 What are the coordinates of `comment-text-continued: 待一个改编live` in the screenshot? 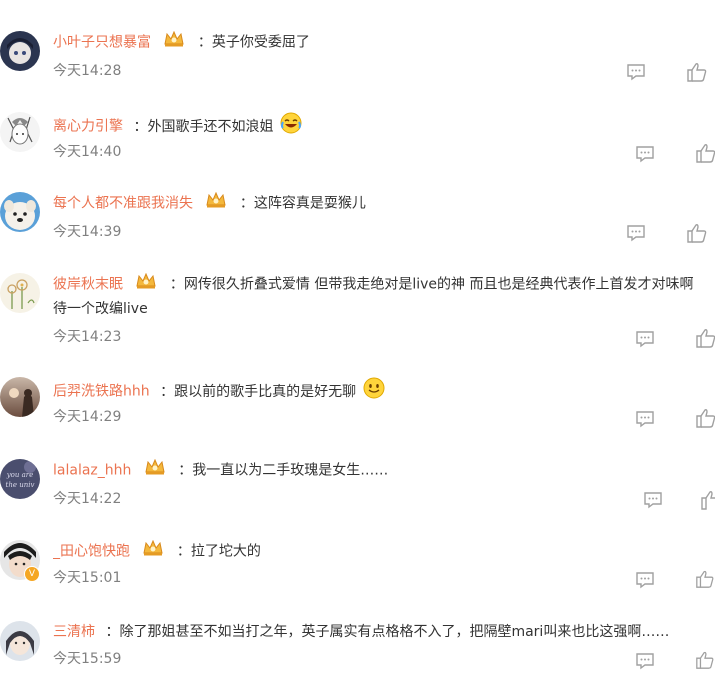 It's located at (100, 309).